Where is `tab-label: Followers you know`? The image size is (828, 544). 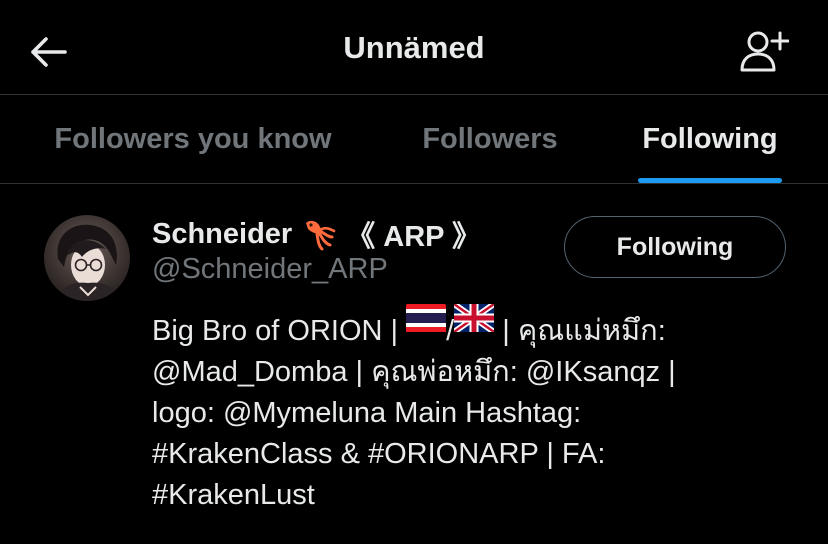 tab-label: Followers you know is located at coordinates (193, 138).